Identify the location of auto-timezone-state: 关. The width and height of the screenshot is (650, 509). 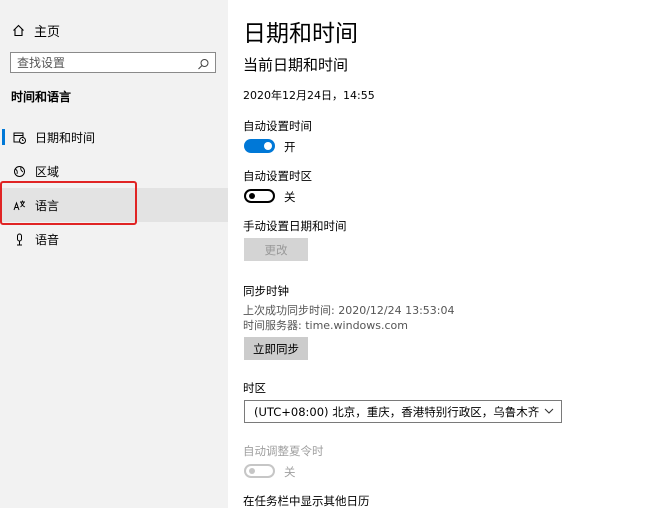
(290, 197).